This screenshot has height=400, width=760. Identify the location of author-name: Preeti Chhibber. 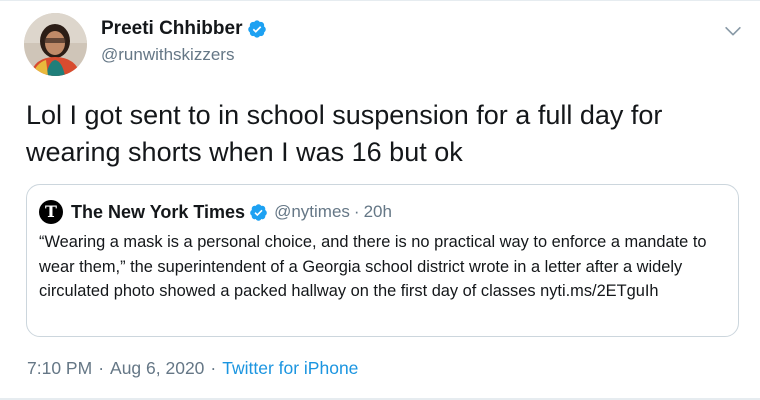
(171, 29).